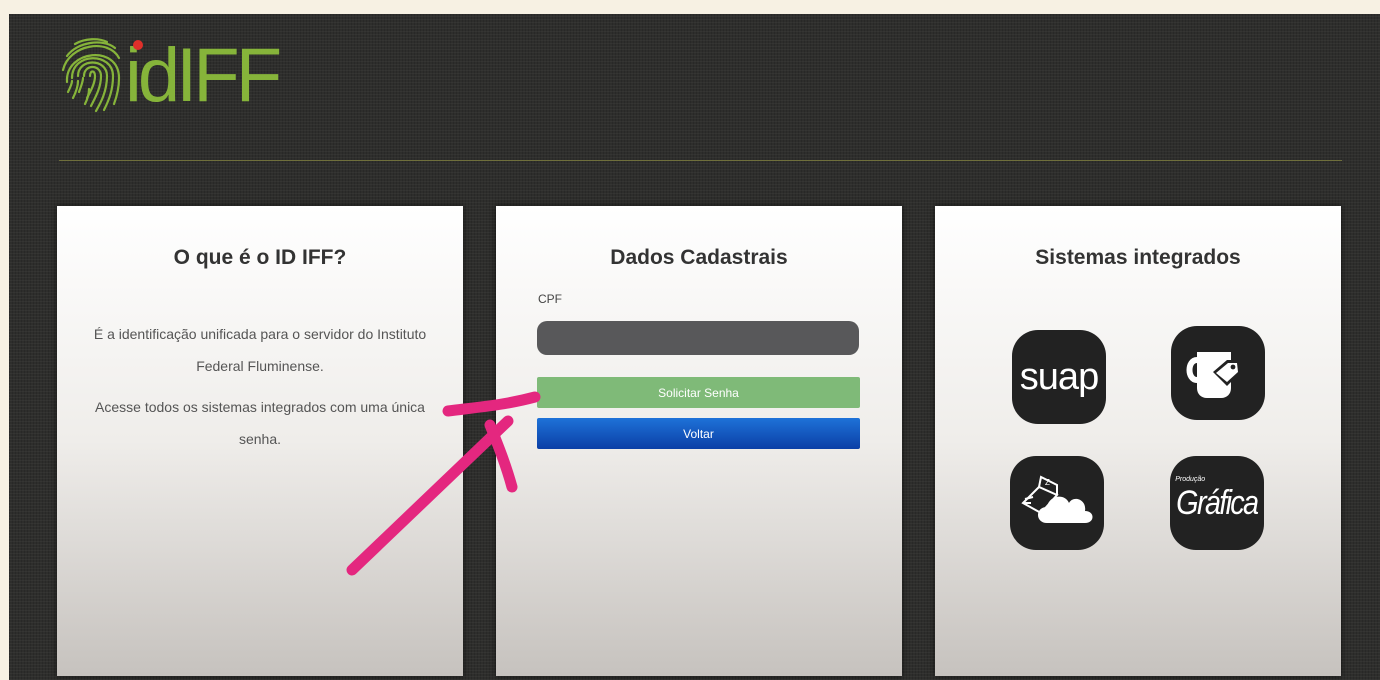  What do you see at coordinates (1213, 375) in the screenshot?
I see `mug-tag-icon` at bounding box center [1213, 375].